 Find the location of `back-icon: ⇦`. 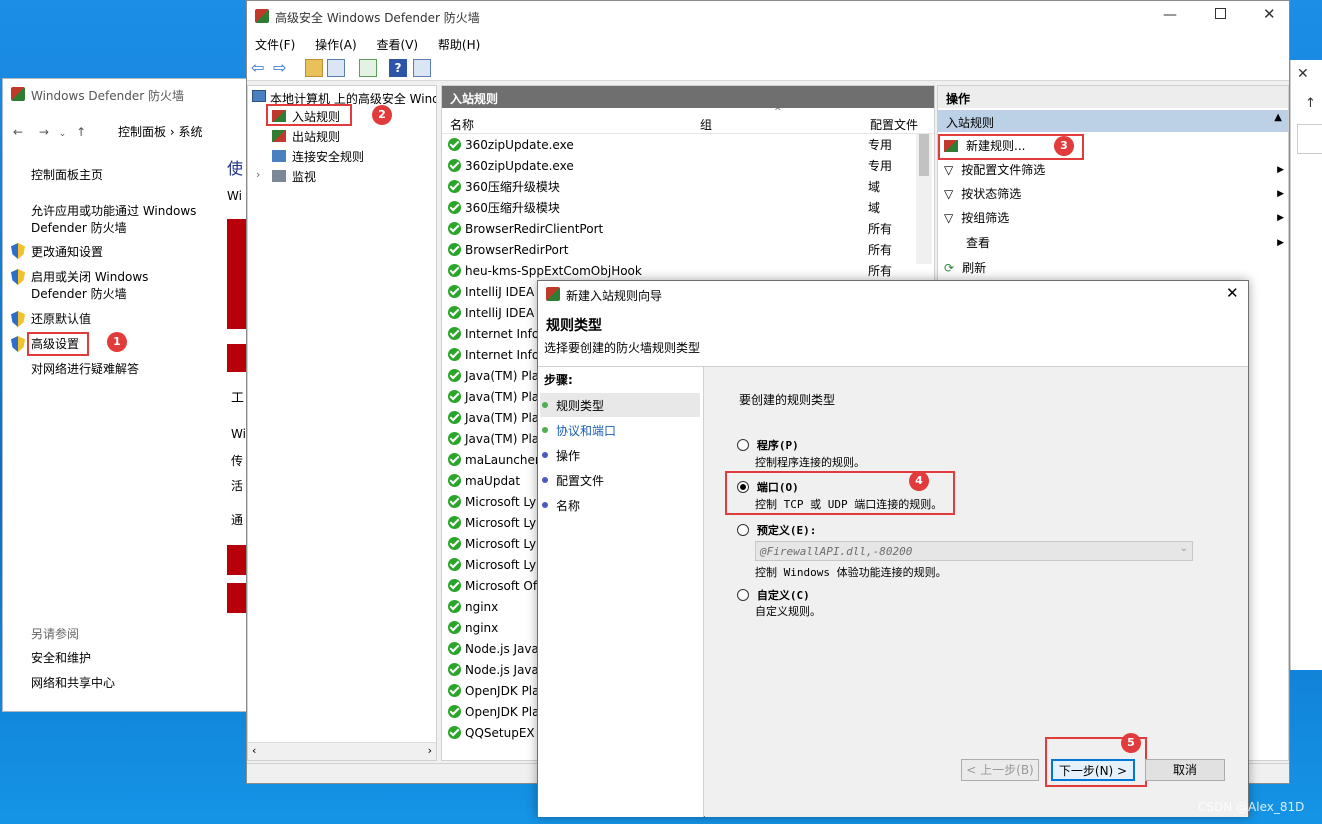

back-icon: ⇦ is located at coordinates (260, 68).